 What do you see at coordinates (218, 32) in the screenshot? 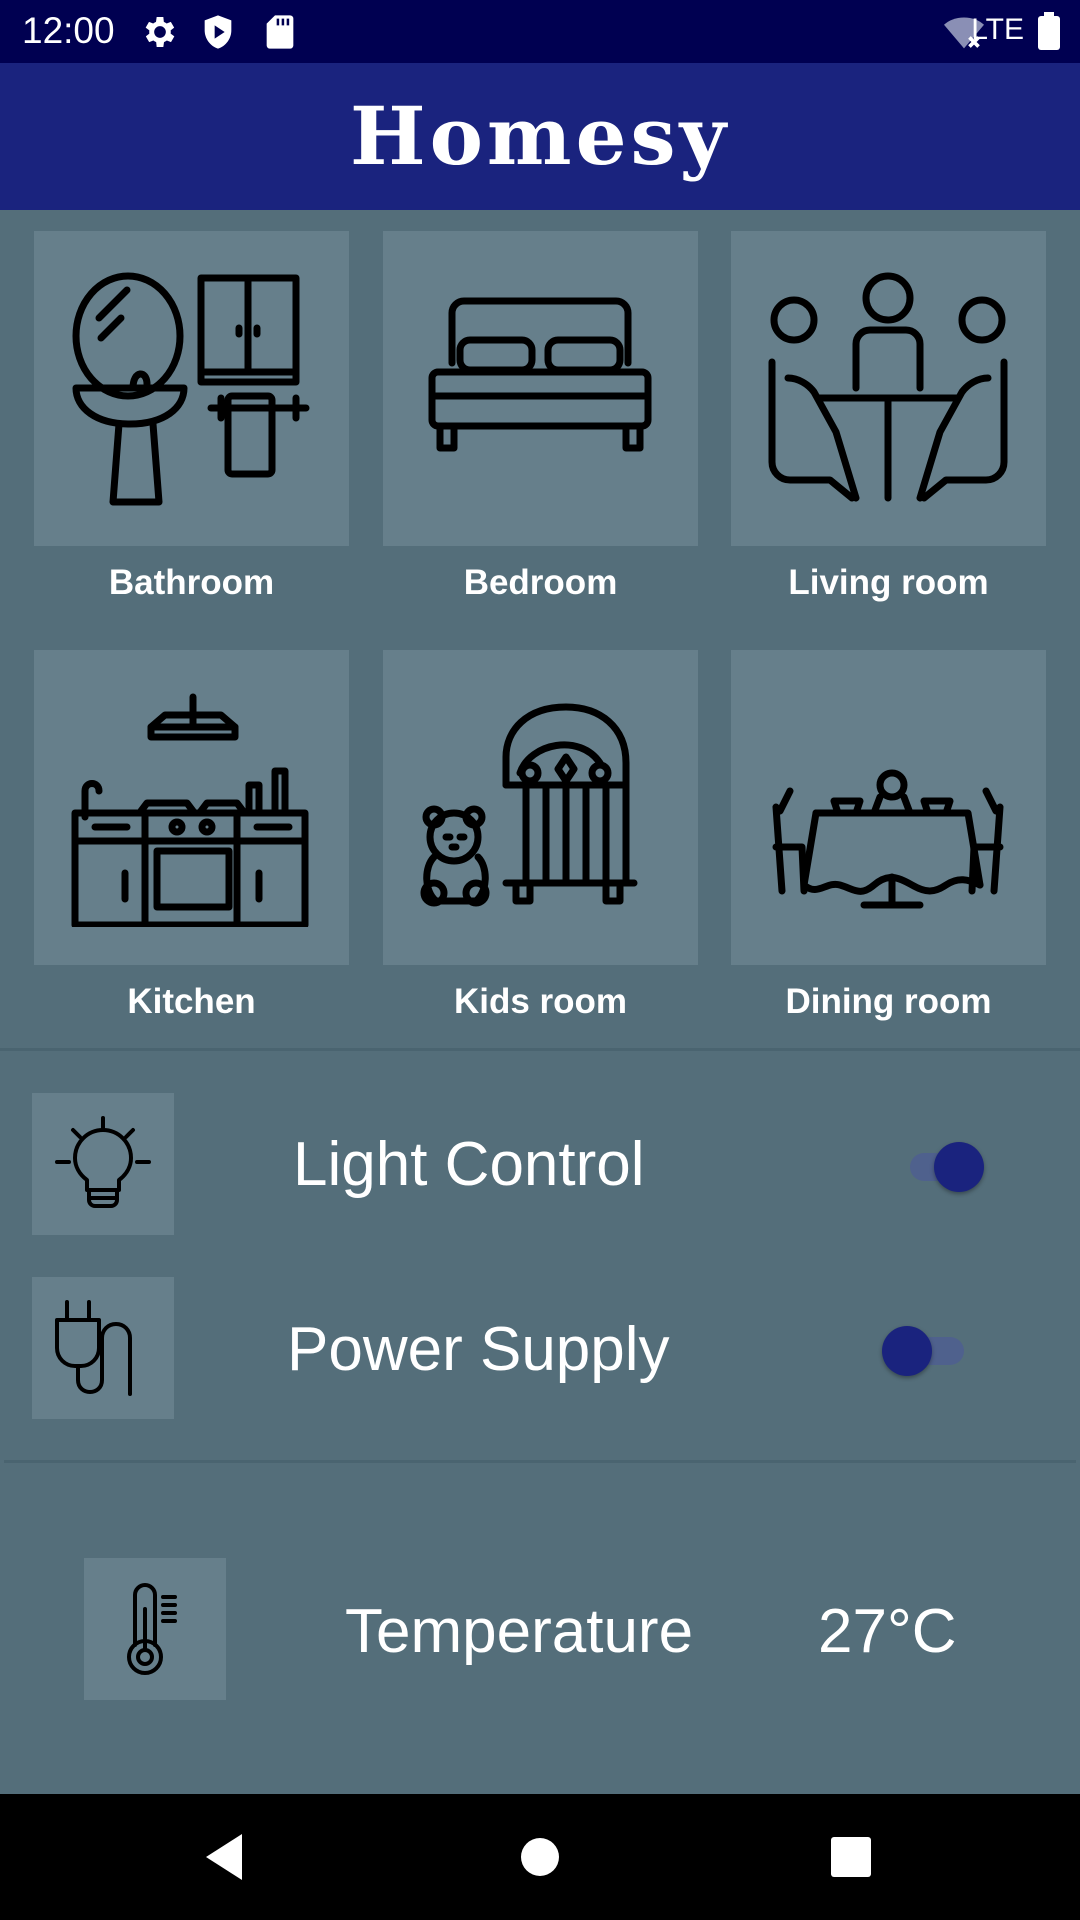
I see `shield-icon` at bounding box center [218, 32].